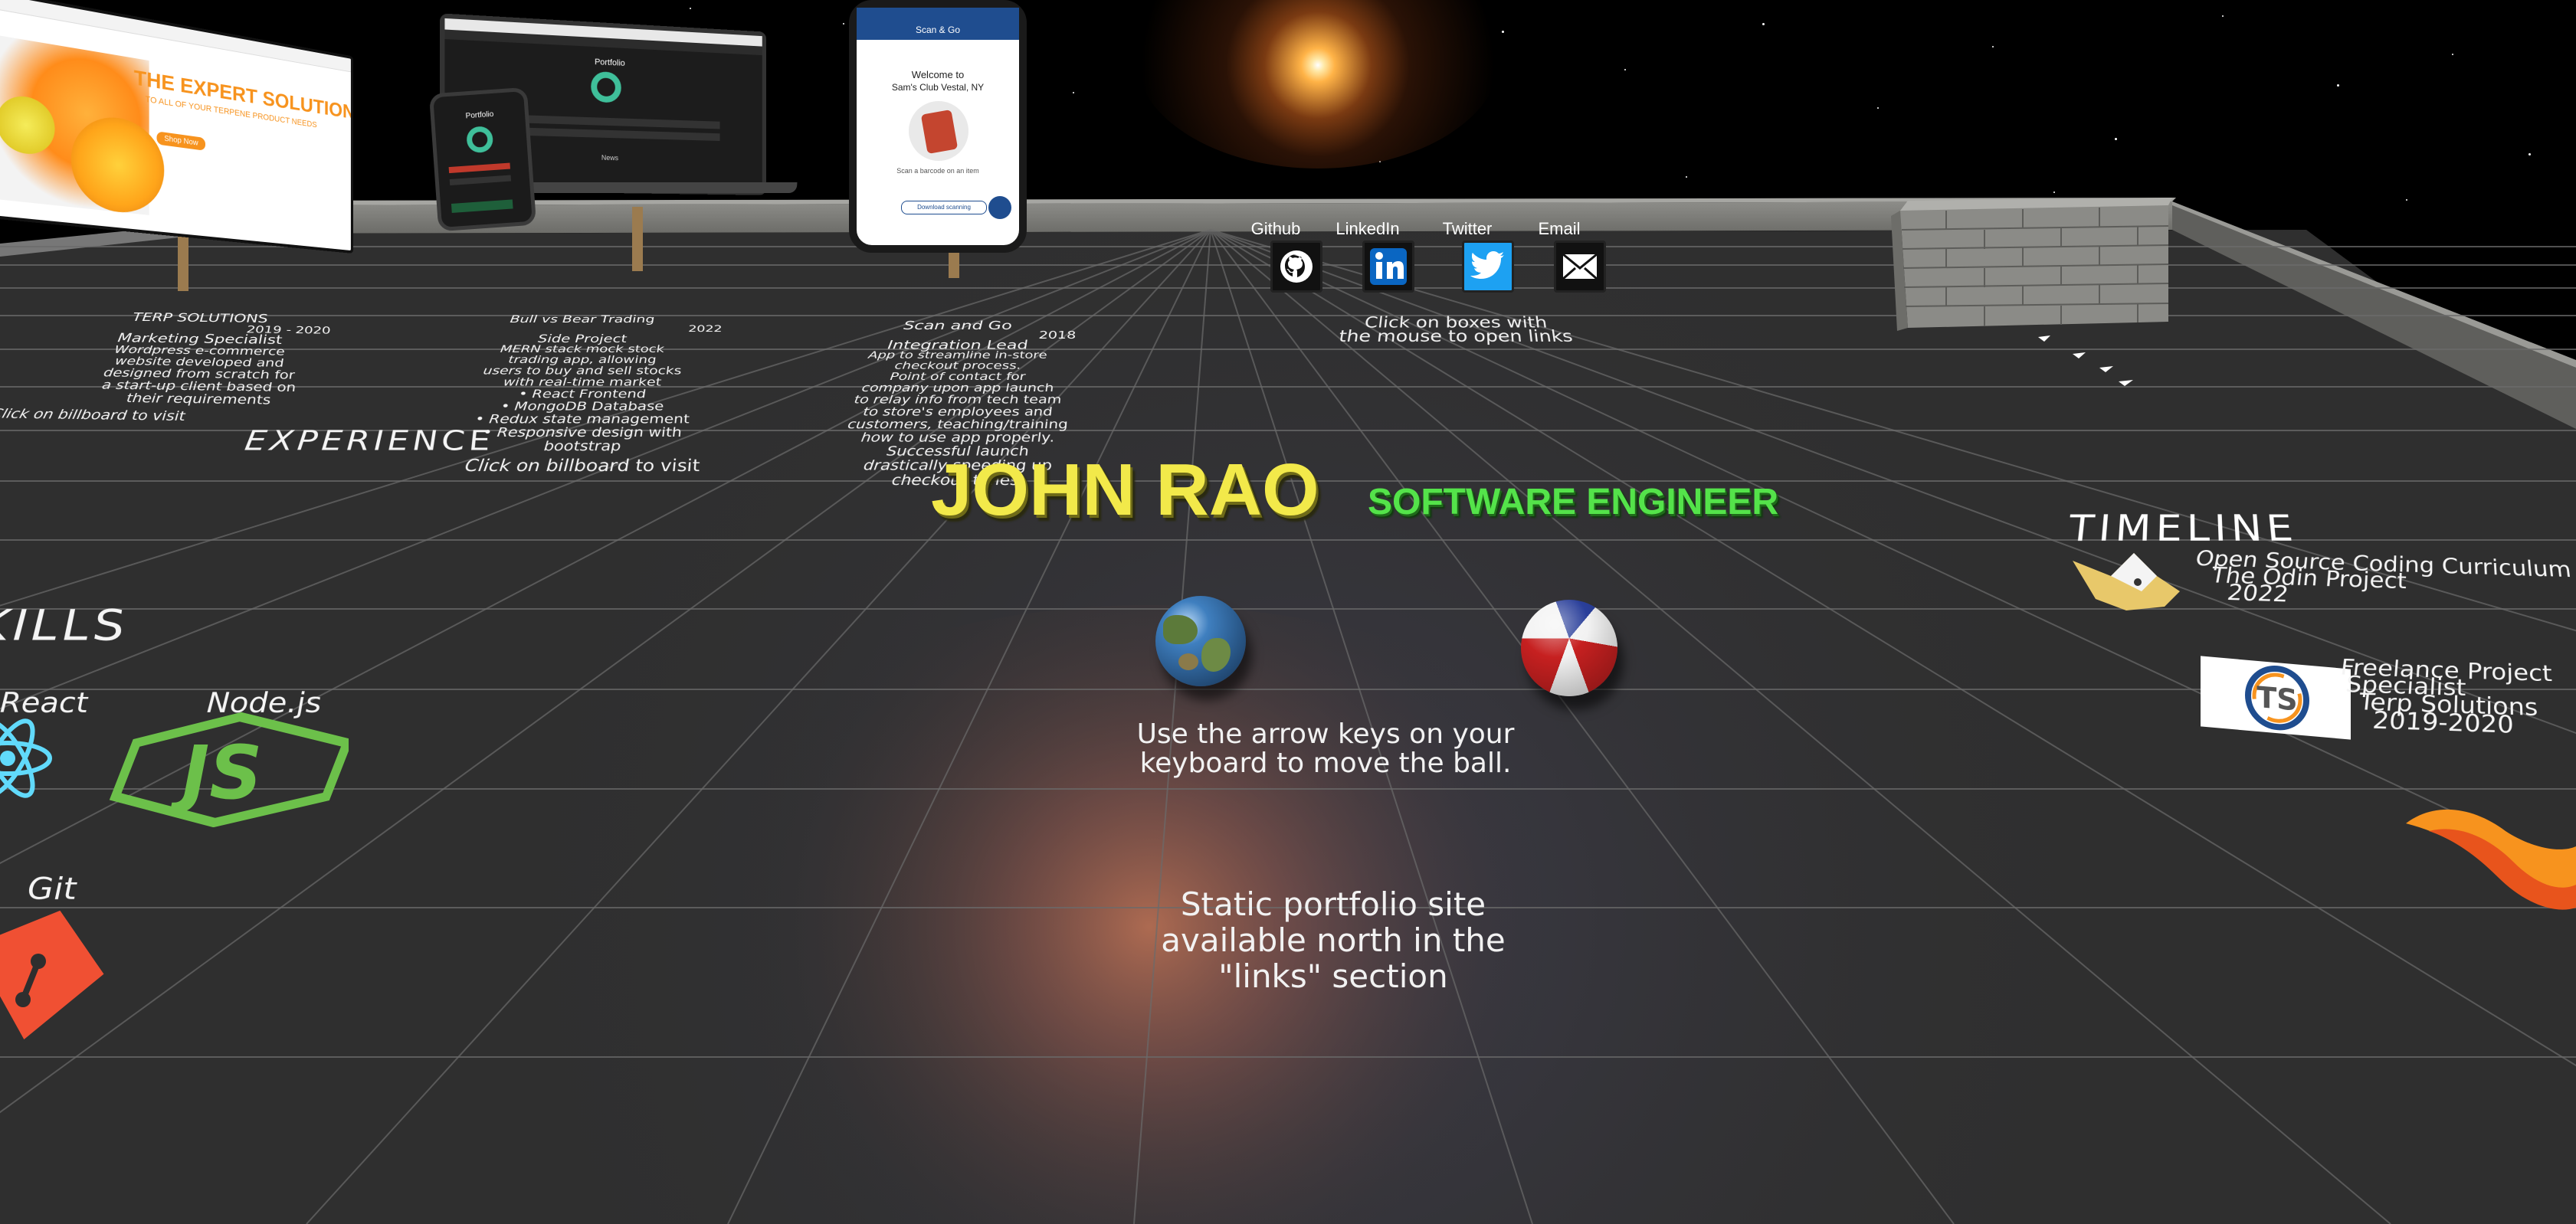 The image size is (2576, 1224). What do you see at coordinates (958, 424) in the screenshot?
I see `scan-desc-line: customers, teaching/training` at bounding box center [958, 424].